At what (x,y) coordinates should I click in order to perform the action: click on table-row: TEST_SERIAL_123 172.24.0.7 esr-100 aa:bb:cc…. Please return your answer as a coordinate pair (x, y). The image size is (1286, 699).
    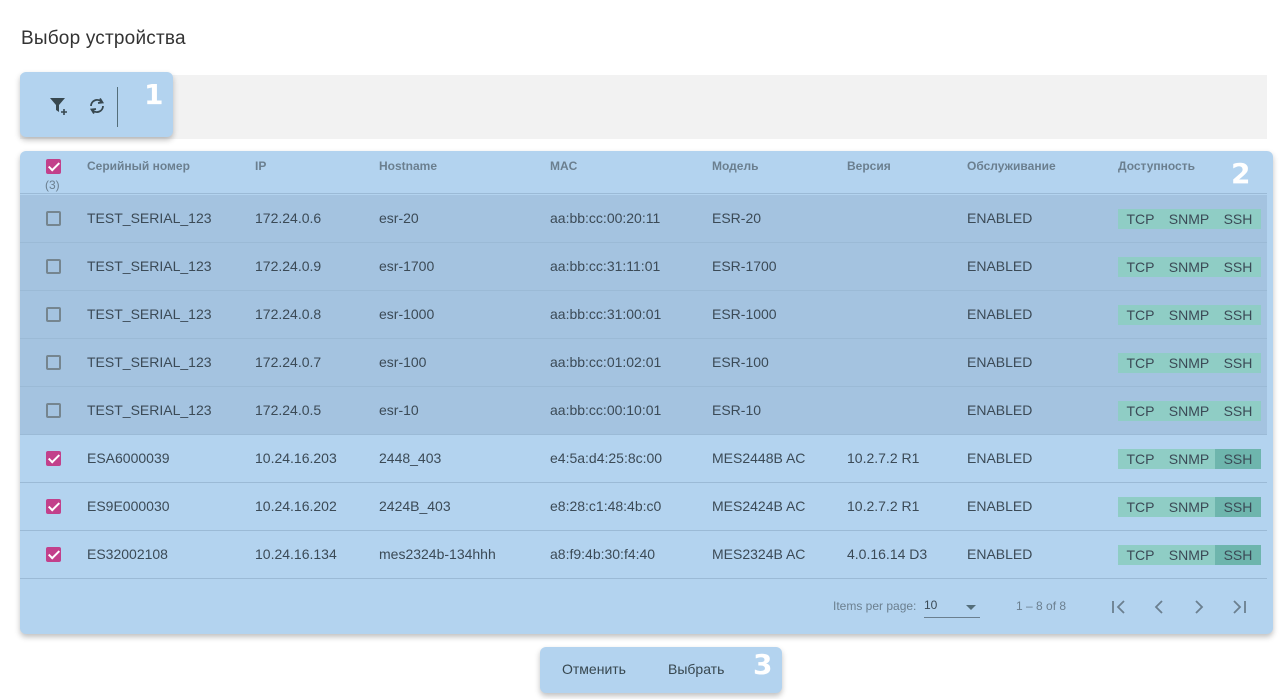
    Looking at the image, I should click on (643, 363).